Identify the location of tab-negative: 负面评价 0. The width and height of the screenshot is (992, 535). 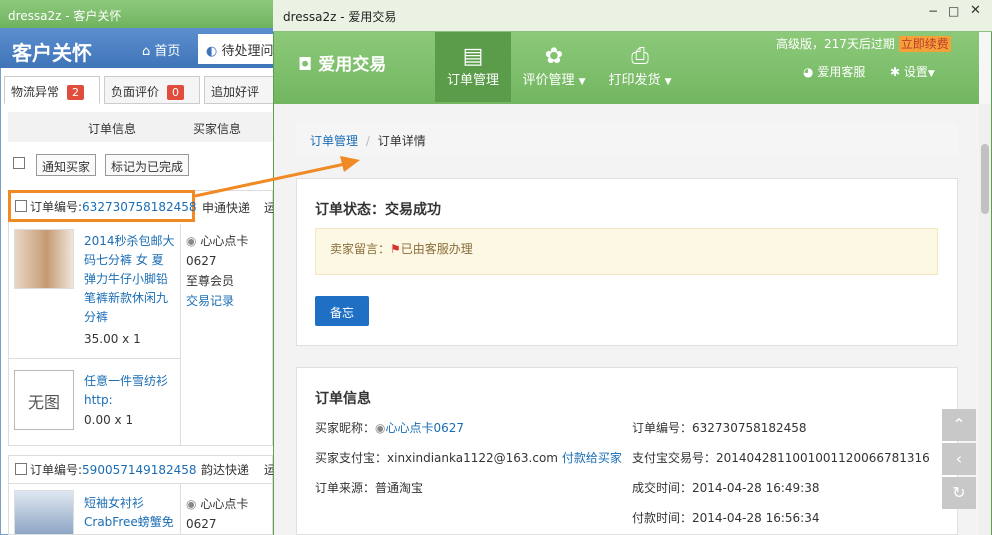
(152, 90).